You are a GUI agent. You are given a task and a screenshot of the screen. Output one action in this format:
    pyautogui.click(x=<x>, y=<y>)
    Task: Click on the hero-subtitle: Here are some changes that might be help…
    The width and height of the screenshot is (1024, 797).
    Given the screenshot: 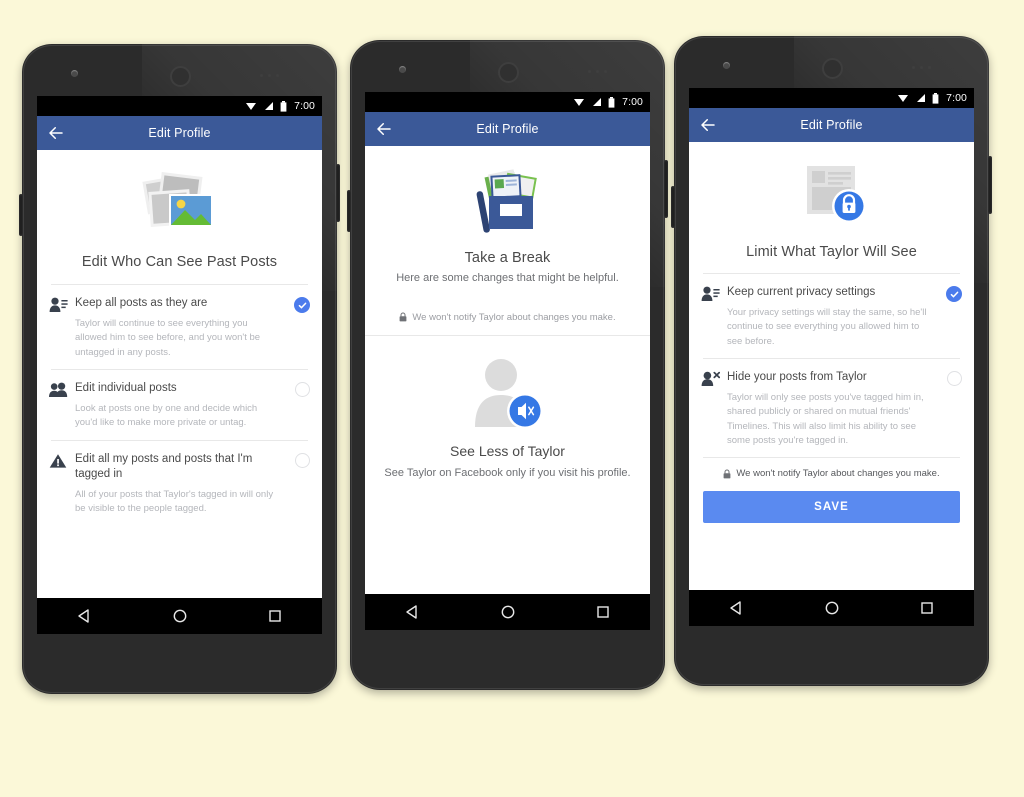 What is the action you would take?
    pyautogui.click(x=507, y=278)
    